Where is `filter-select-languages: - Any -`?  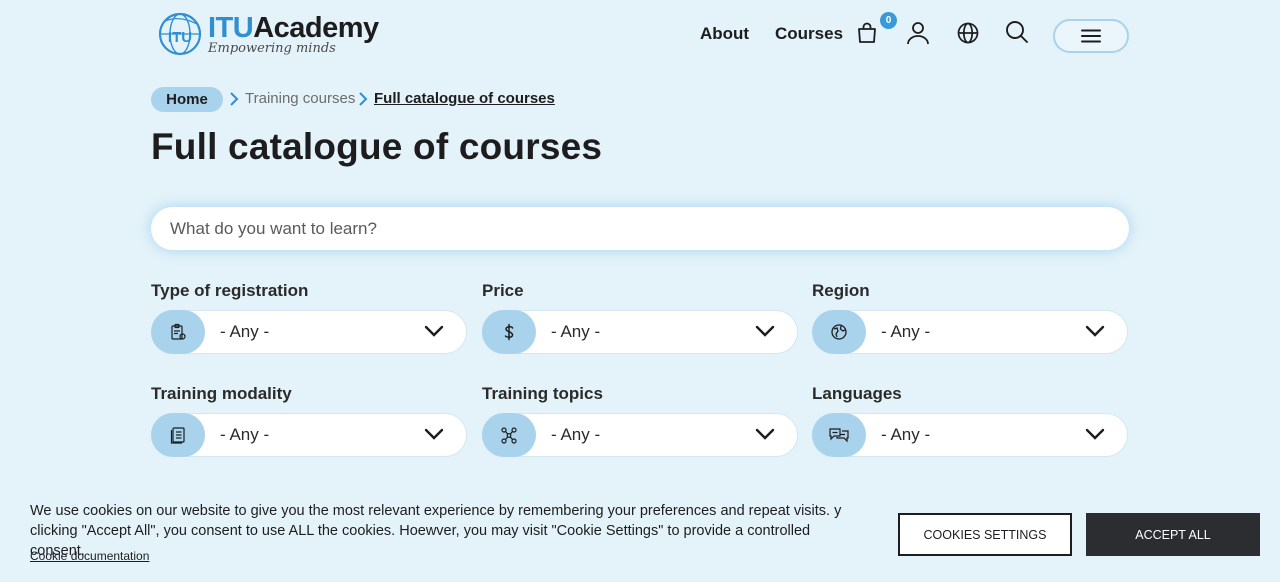 filter-select-languages: - Any - is located at coordinates (970, 435).